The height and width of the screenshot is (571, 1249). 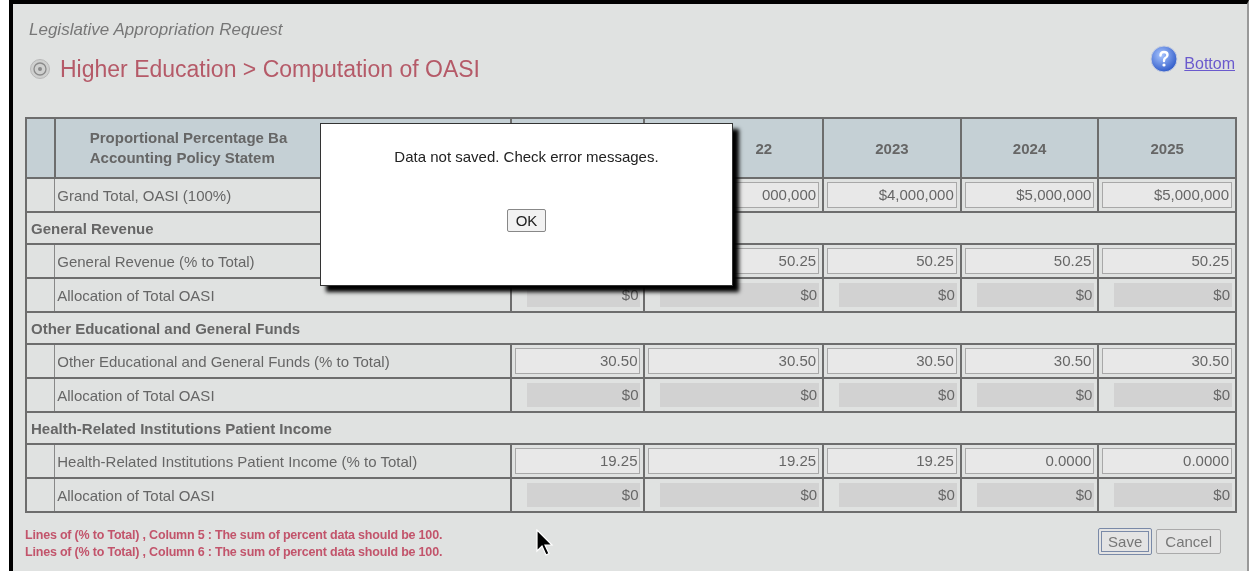 What do you see at coordinates (892, 148) in the screenshot?
I see `column-header: 2023` at bounding box center [892, 148].